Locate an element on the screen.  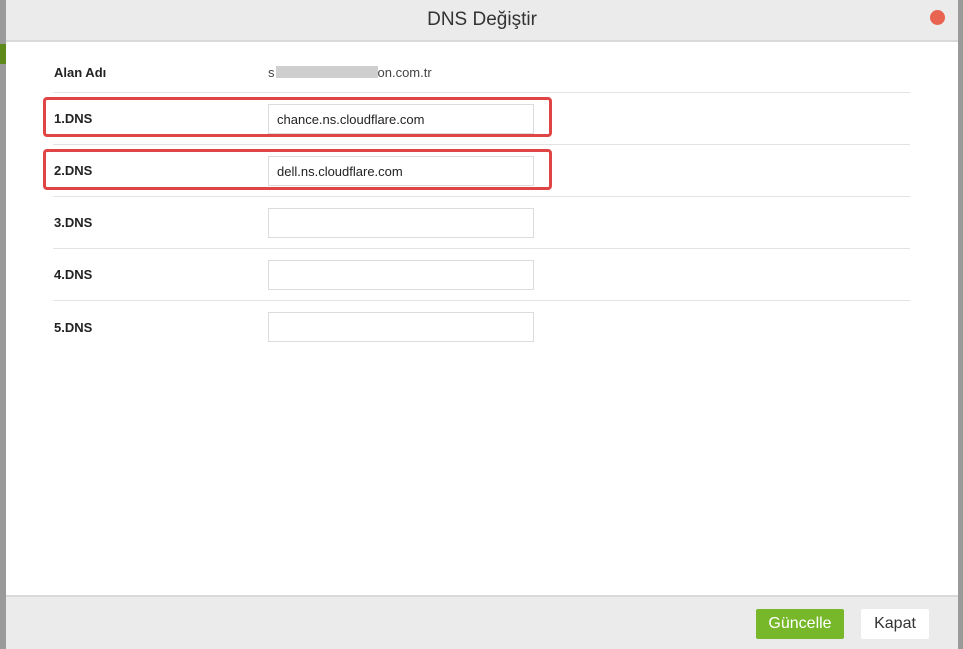
dialog-header: DNS Değiştir is located at coordinates (482, 21).